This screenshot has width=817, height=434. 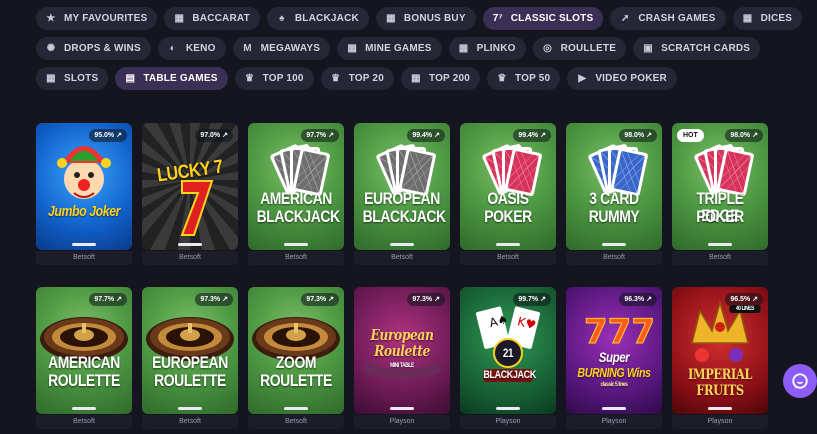 What do you see at coordinates (496, 48) in the screenshot?
I see `filter-chip-label: PLINKO` at bounding box center [496, 48].